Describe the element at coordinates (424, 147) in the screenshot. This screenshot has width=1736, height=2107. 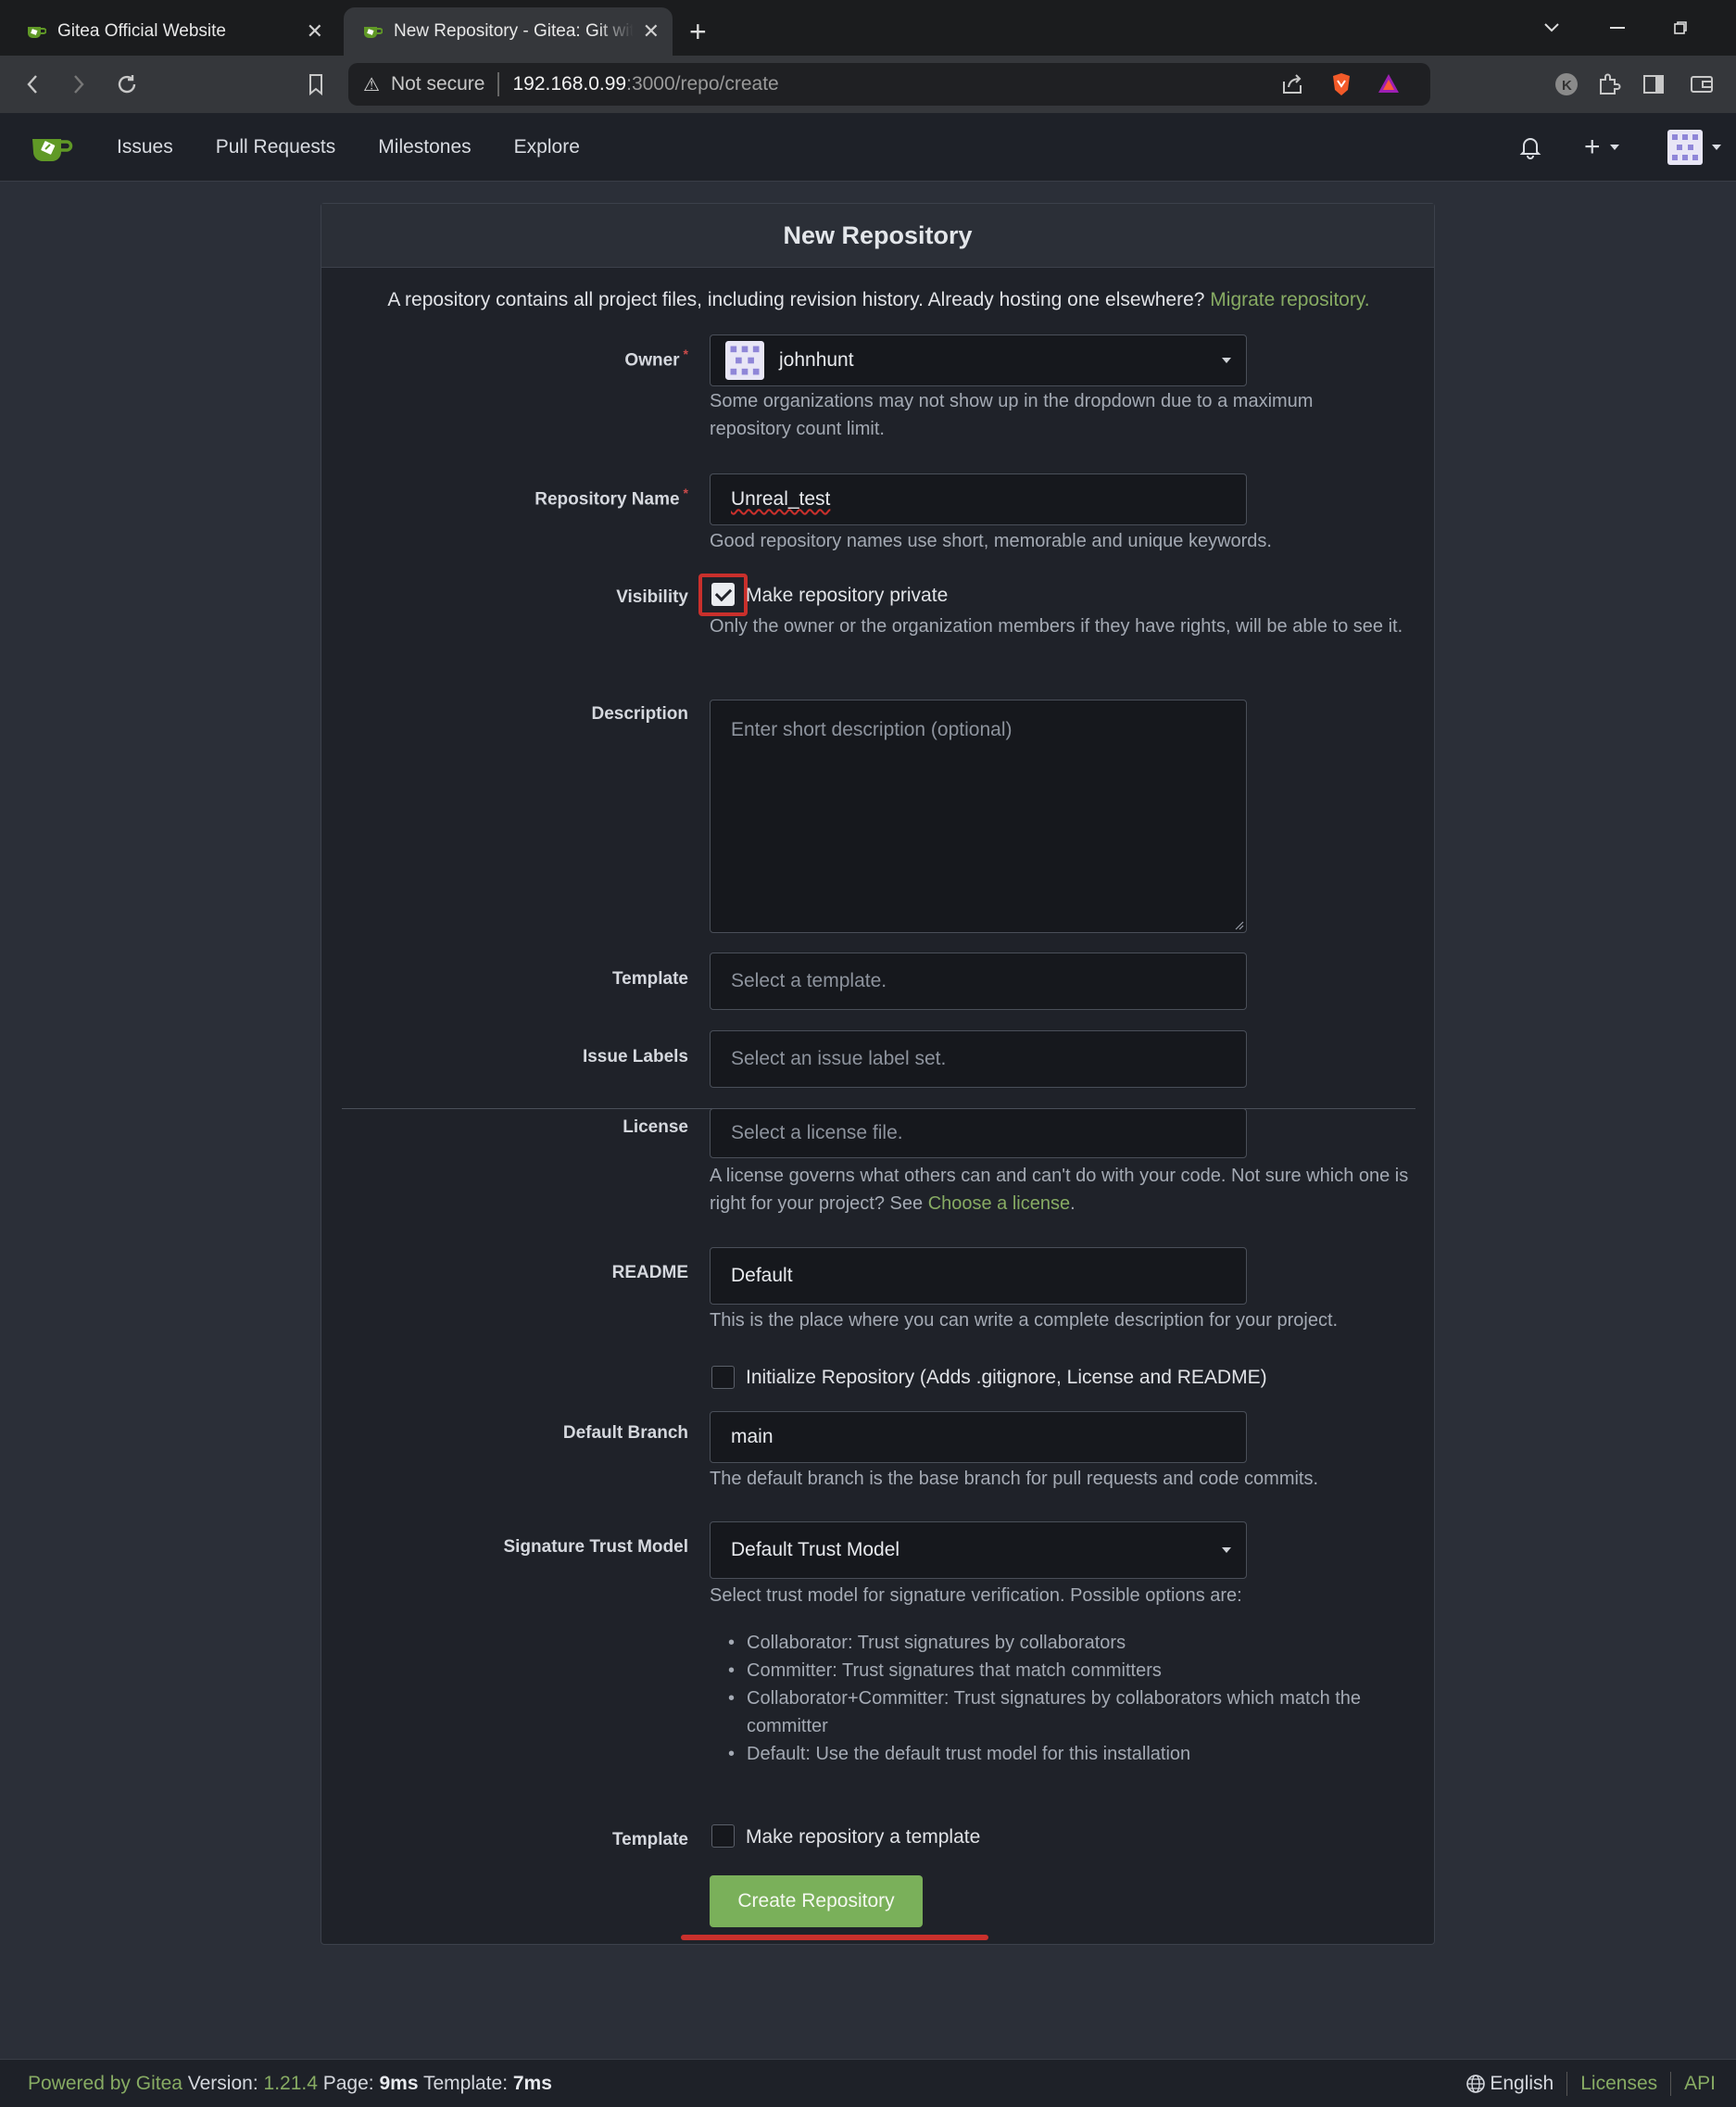
I see `nav-milestones: Milestones` at that location.